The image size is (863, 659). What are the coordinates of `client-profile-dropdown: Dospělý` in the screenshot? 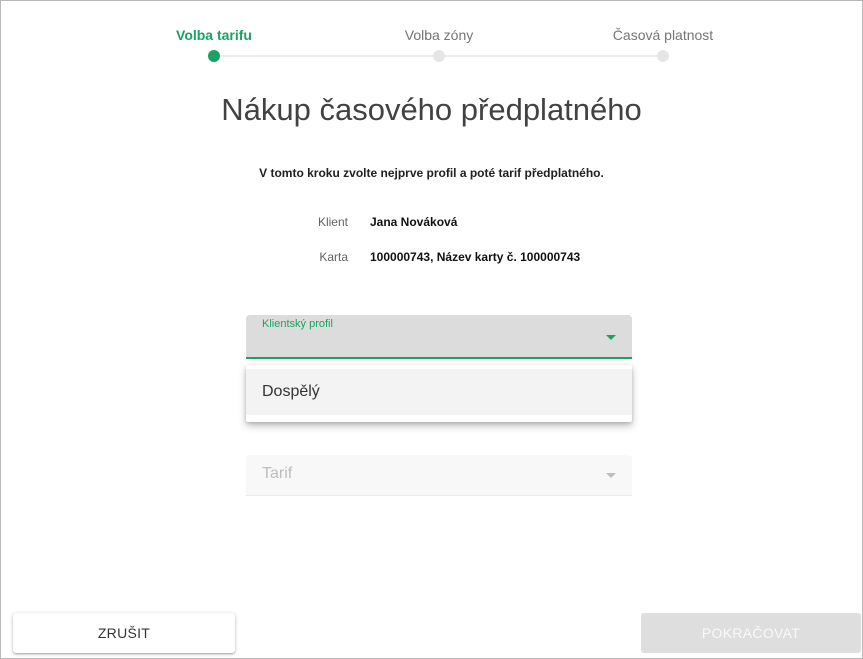 It's located at (439, 393).